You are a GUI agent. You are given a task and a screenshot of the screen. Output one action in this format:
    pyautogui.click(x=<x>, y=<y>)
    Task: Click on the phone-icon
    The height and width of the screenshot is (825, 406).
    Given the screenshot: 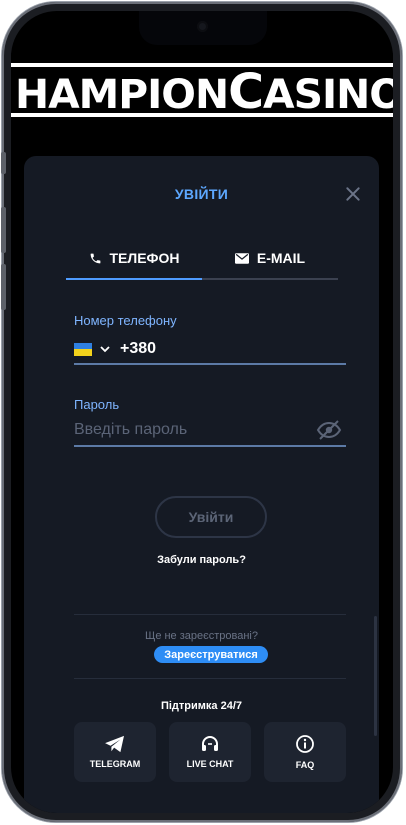 What is the action you would take?
    pyautogui.click(x=95, y=258)
    